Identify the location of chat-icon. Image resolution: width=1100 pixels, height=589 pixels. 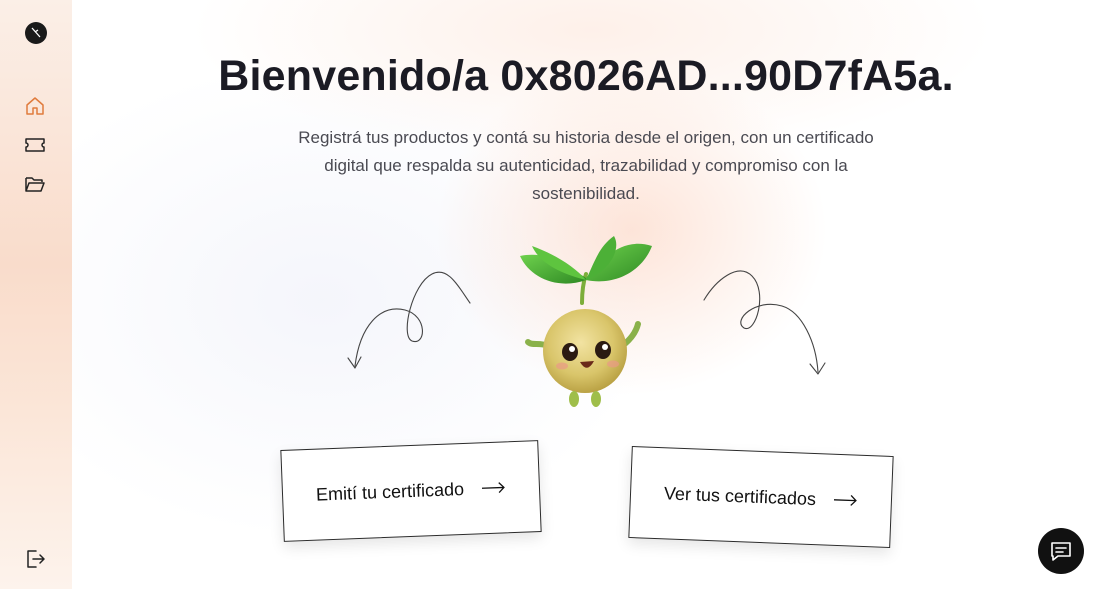
(1061, 551).